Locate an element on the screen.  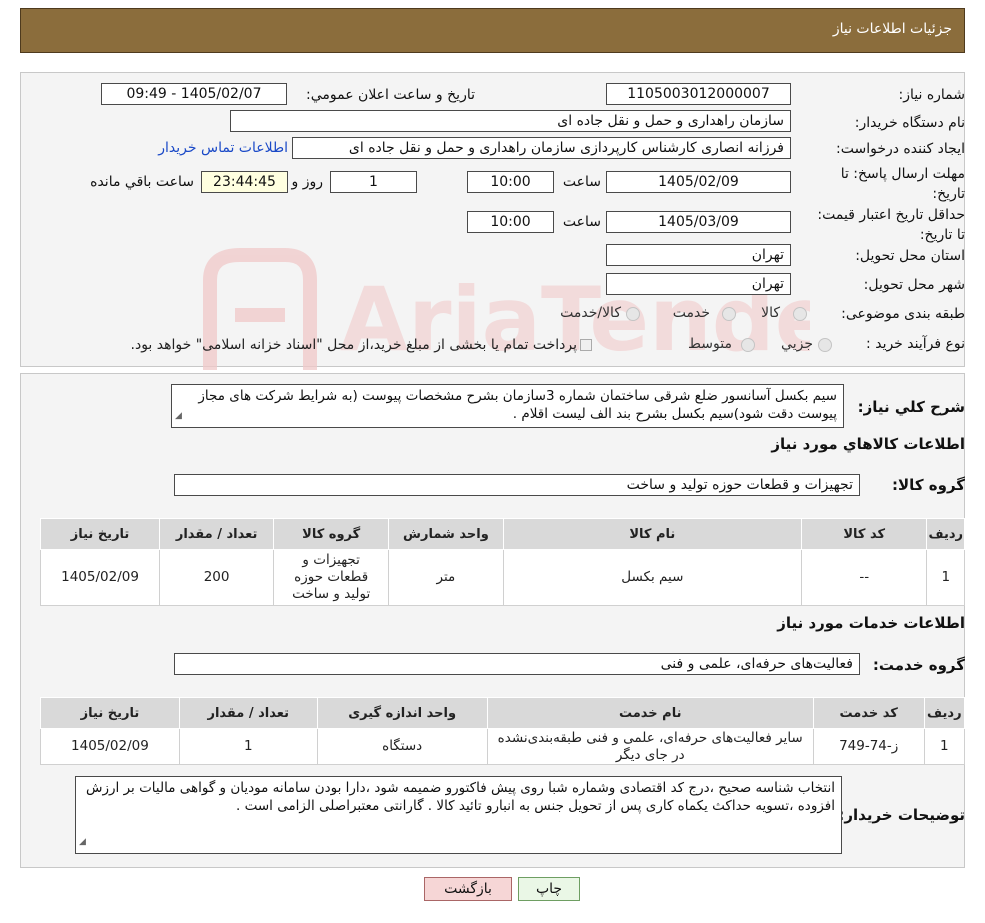
services-col-unit: واحد اندازه گیری is located at coordinates (402, 713).